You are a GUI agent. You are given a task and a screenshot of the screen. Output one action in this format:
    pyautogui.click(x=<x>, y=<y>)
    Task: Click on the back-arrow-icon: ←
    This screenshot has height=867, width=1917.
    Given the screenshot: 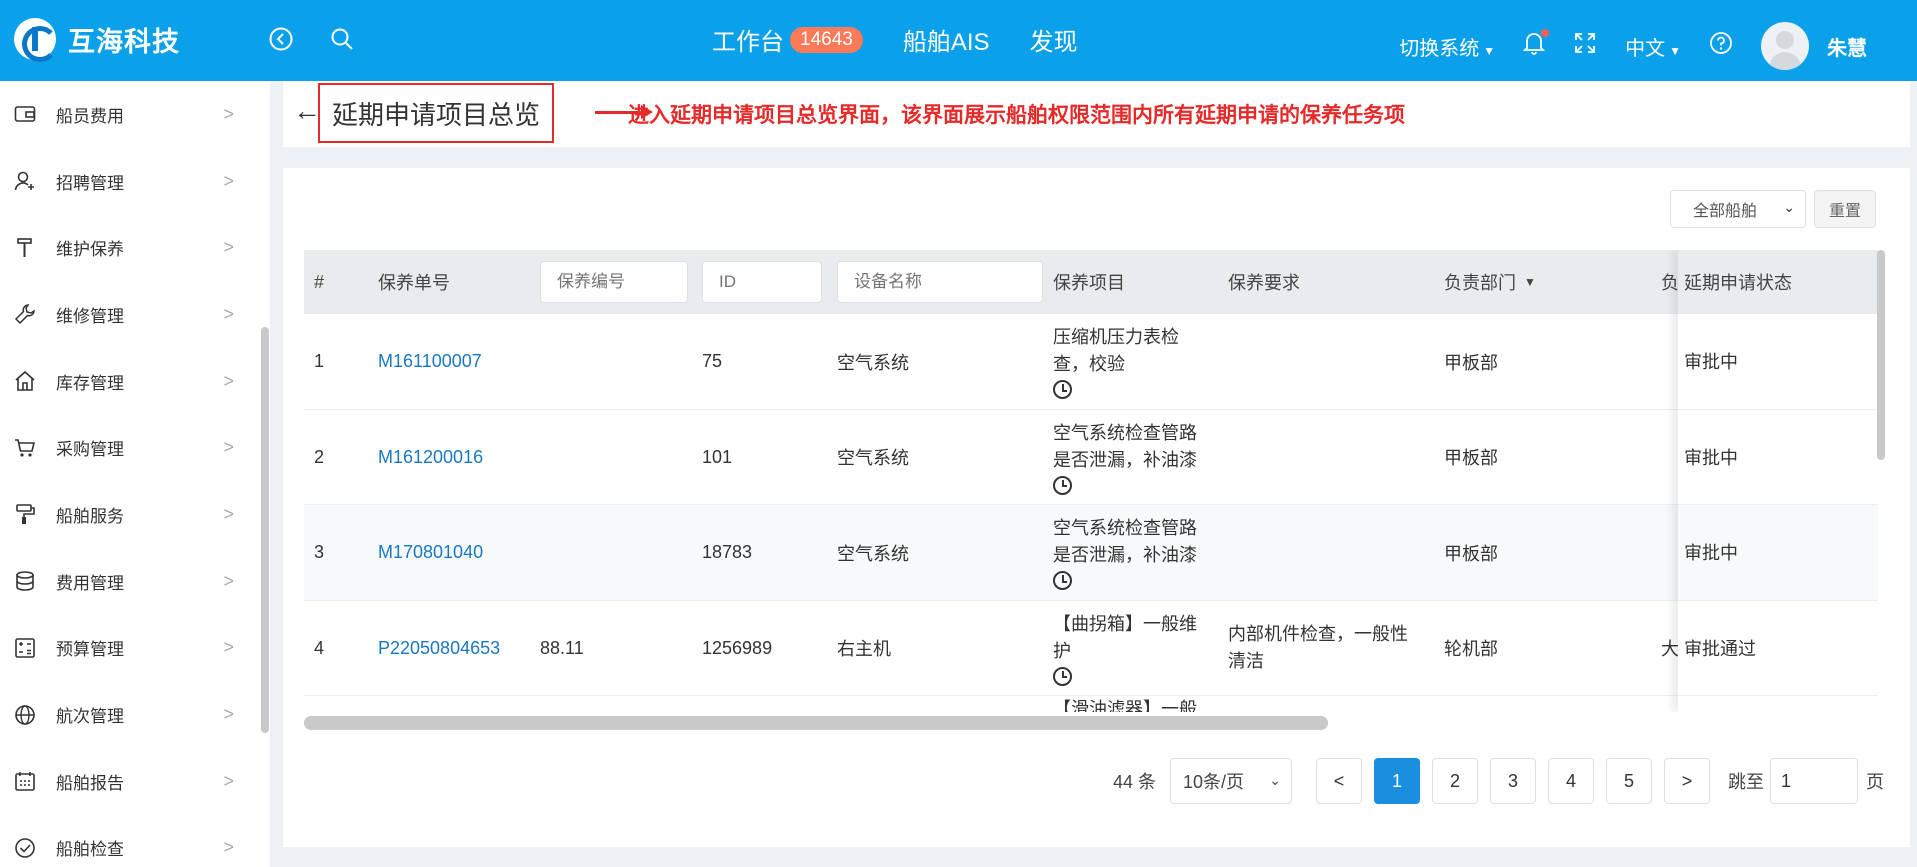 What is the action you would take?
    pyautogui.click(x=307, y=111)
    